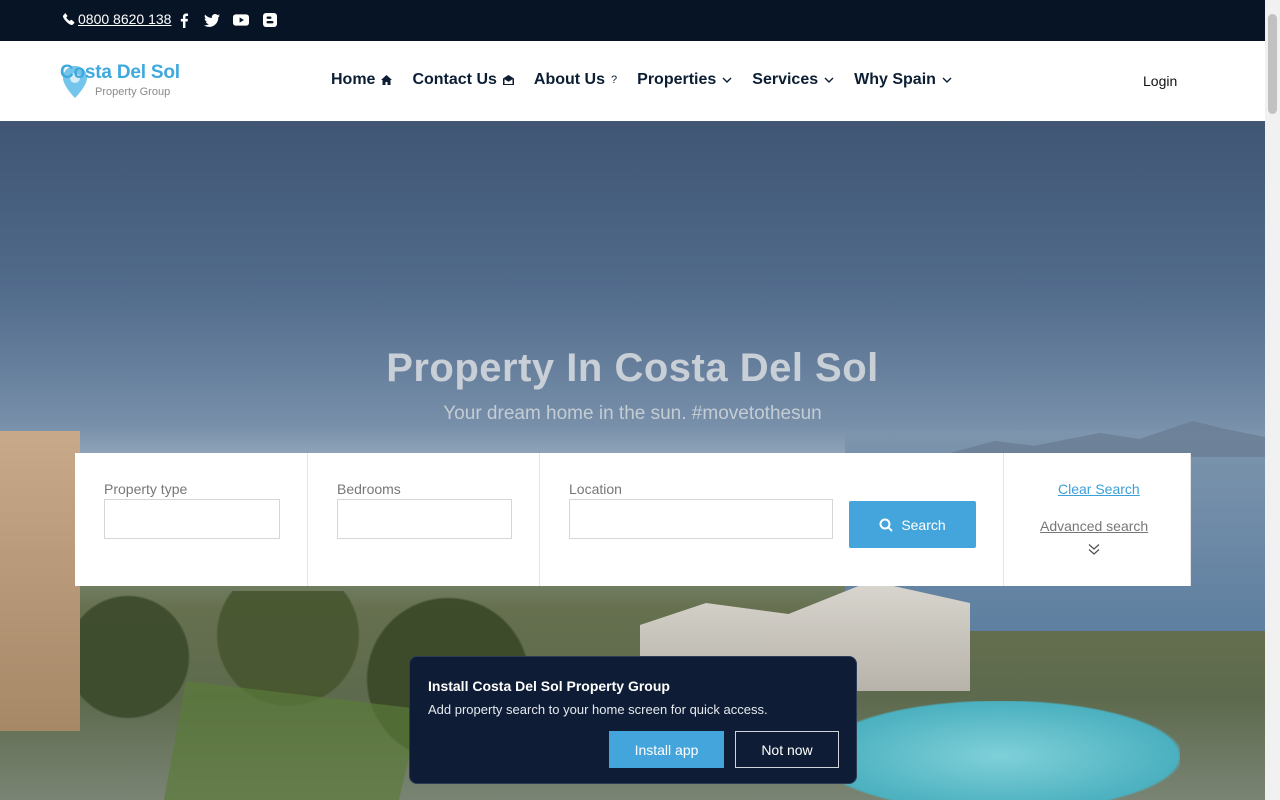 This screenshot has height=800, width=1280. I want to click on location-label: Location, so click(595, 489).